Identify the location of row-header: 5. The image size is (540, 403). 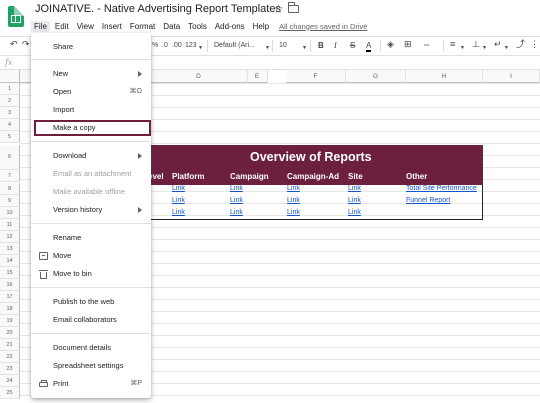
(10, 137).